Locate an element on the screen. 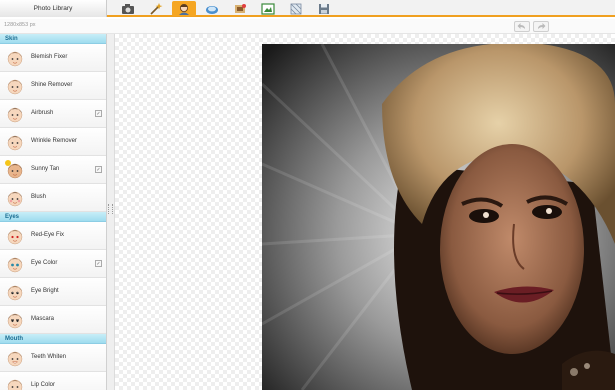  frame-icon is located at coordinates (212, 8).